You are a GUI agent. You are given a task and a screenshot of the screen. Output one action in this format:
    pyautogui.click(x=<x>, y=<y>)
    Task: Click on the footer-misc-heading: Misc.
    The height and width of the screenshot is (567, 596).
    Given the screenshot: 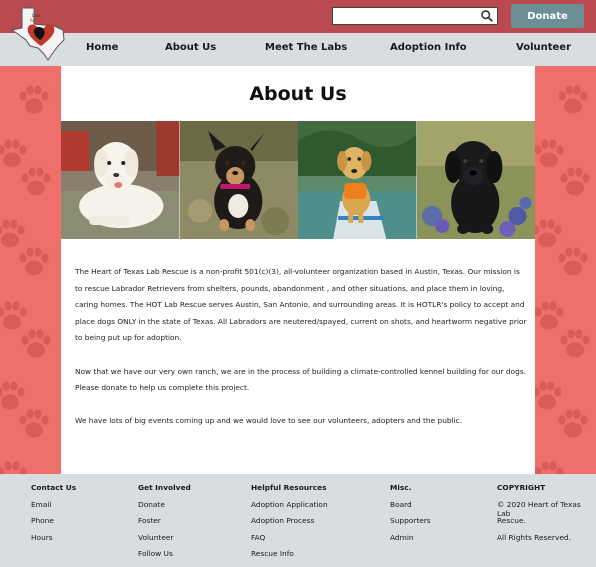 What is the action you would take?
    pyautogui.click(x=401, y=487)
    